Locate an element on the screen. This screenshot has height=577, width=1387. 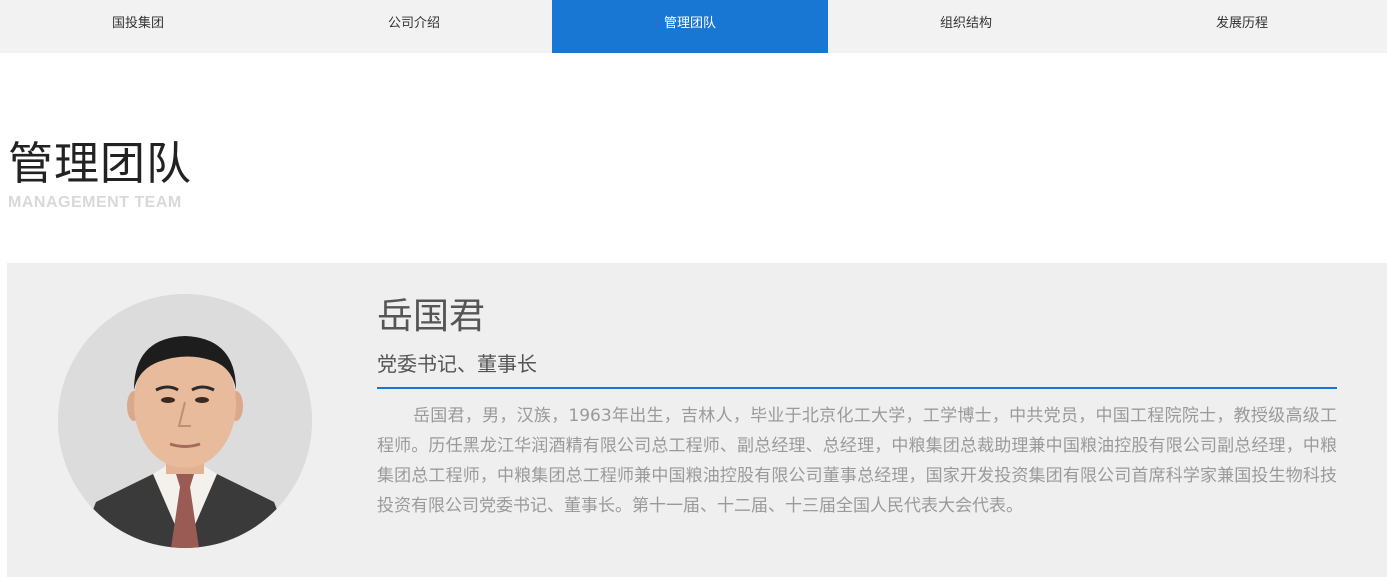
section-heading: 管理团队 MANAGEMENT TEAM is located at coordinates (100, 173).